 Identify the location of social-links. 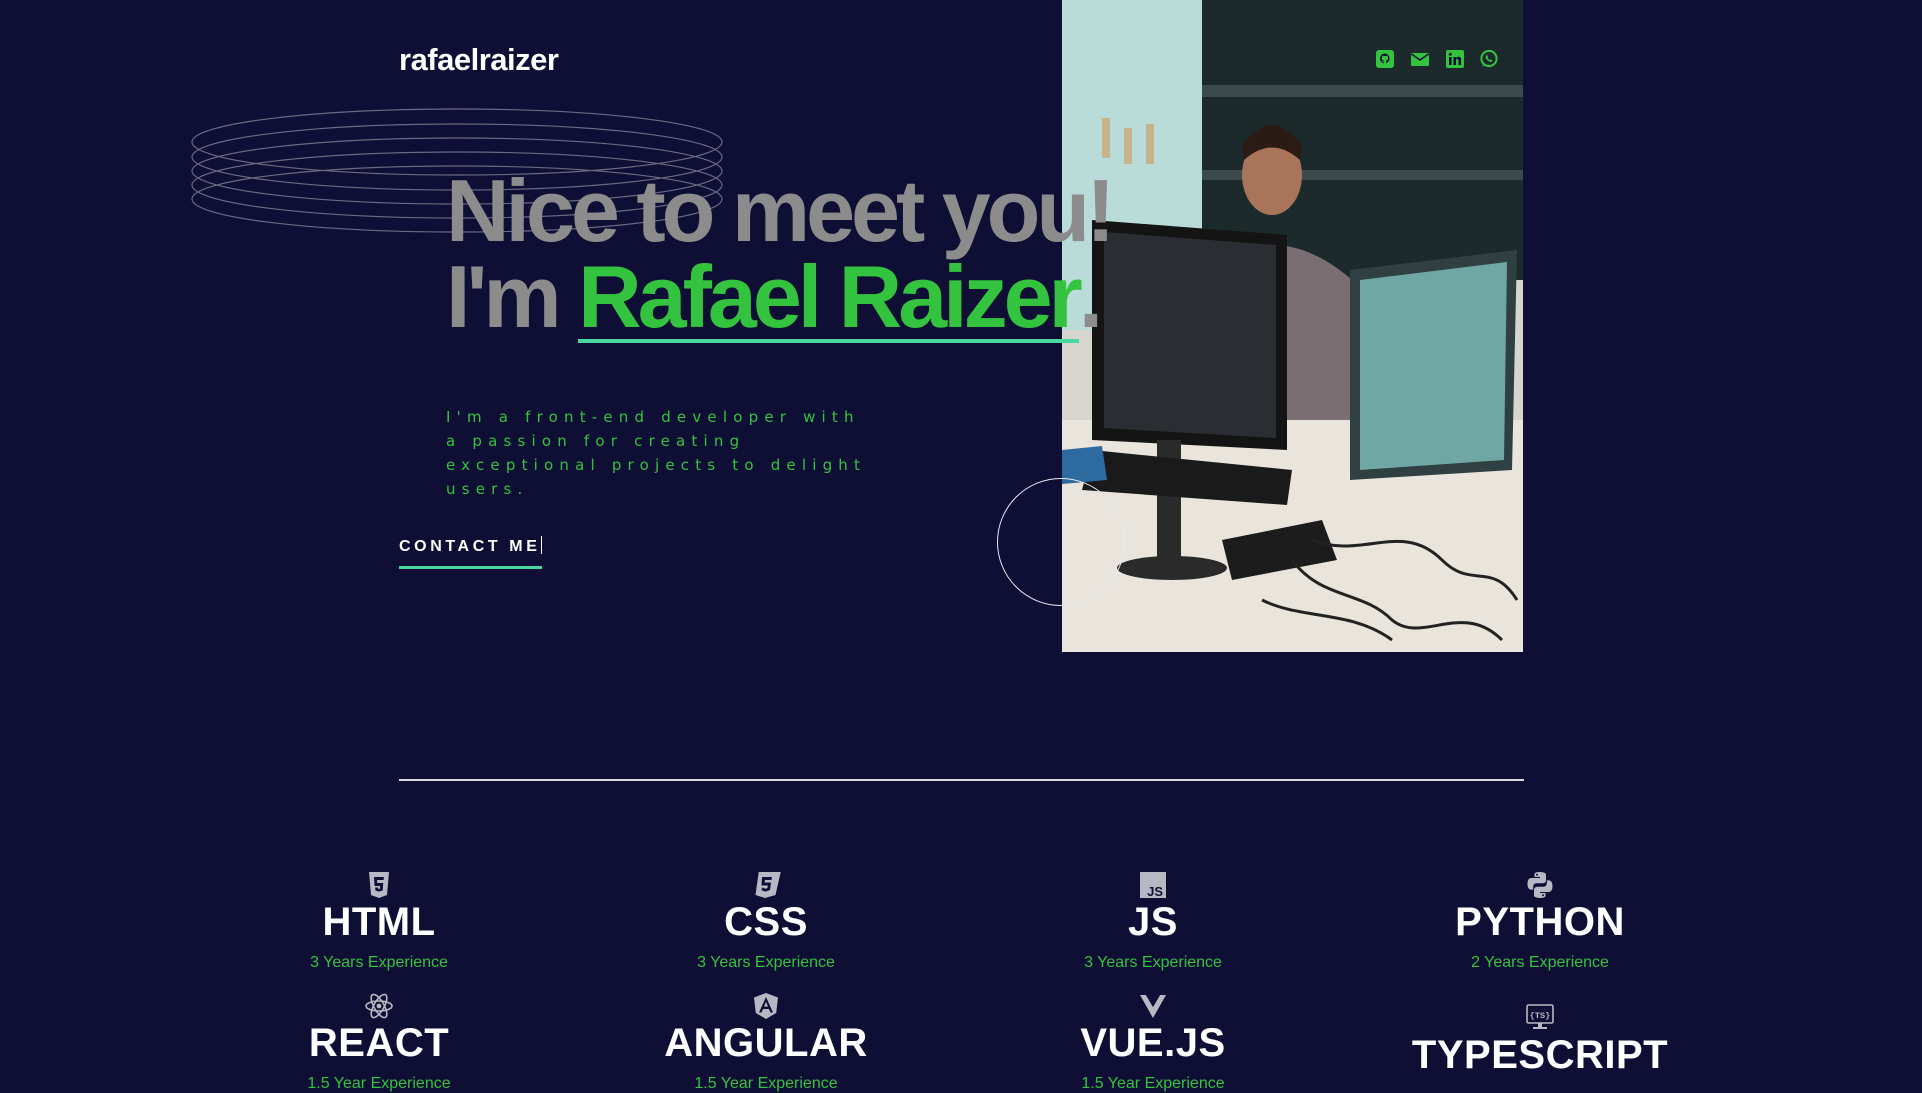
(1437, 59).